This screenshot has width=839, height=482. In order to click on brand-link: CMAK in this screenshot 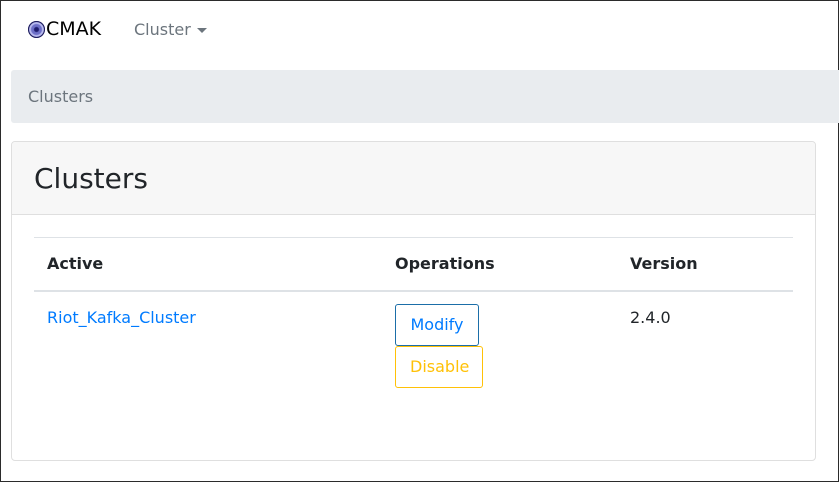, I will do `click(64, 29)`.